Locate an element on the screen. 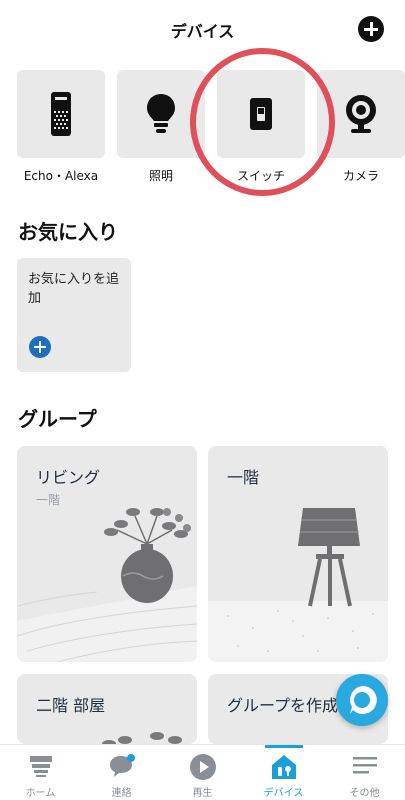  create-group-label: グループを作成 is located at coordinates (283, 705).